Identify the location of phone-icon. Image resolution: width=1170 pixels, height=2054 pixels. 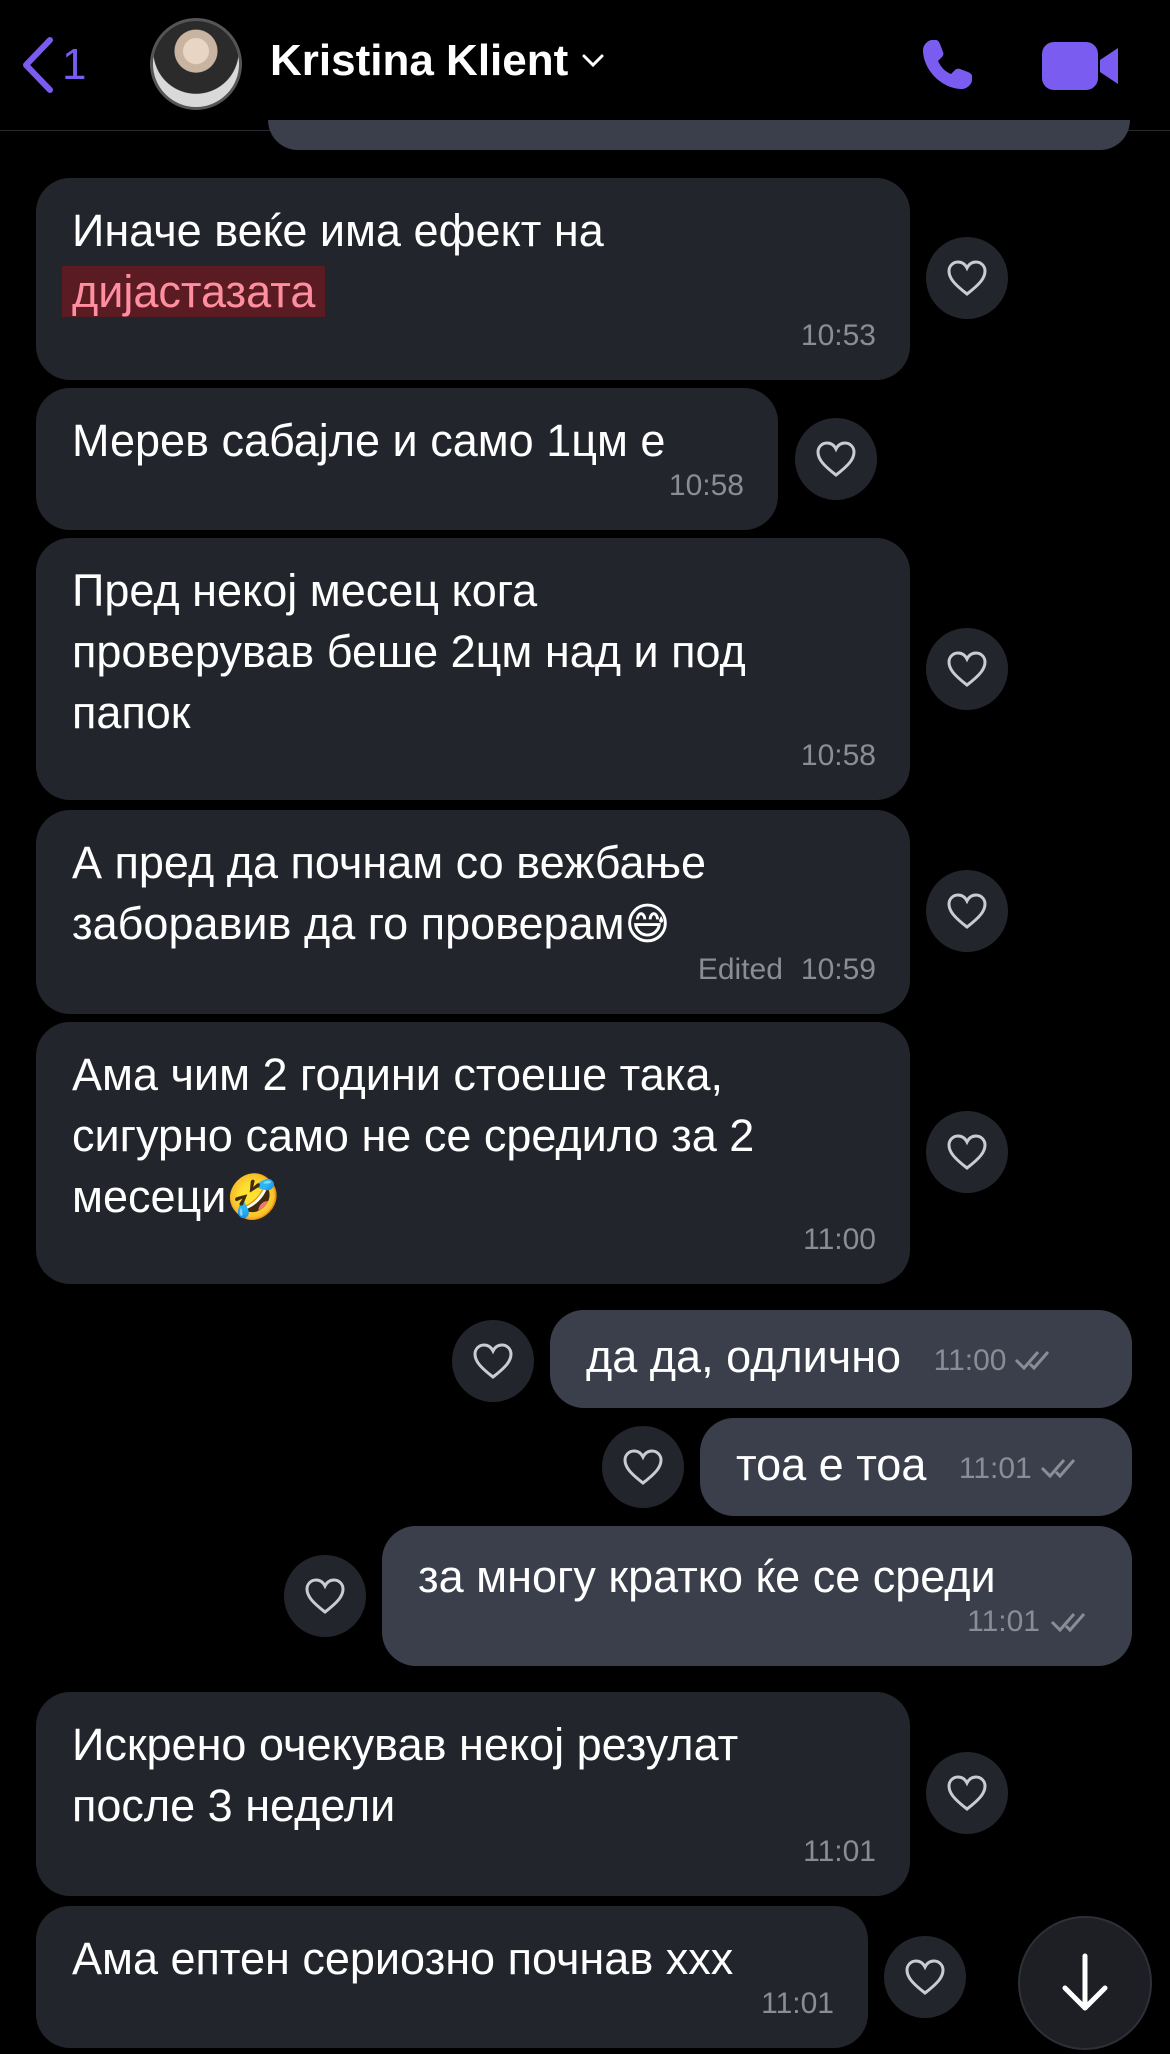
(947, 65).